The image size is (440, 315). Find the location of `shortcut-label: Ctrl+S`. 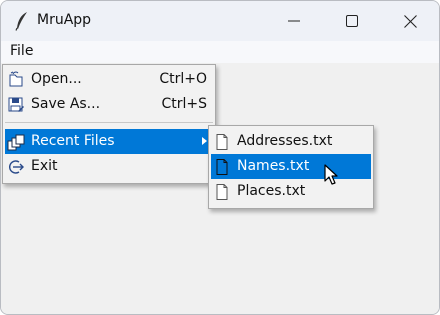

shortcut-label: Ctrl+S is located at coordinates (184, 104).